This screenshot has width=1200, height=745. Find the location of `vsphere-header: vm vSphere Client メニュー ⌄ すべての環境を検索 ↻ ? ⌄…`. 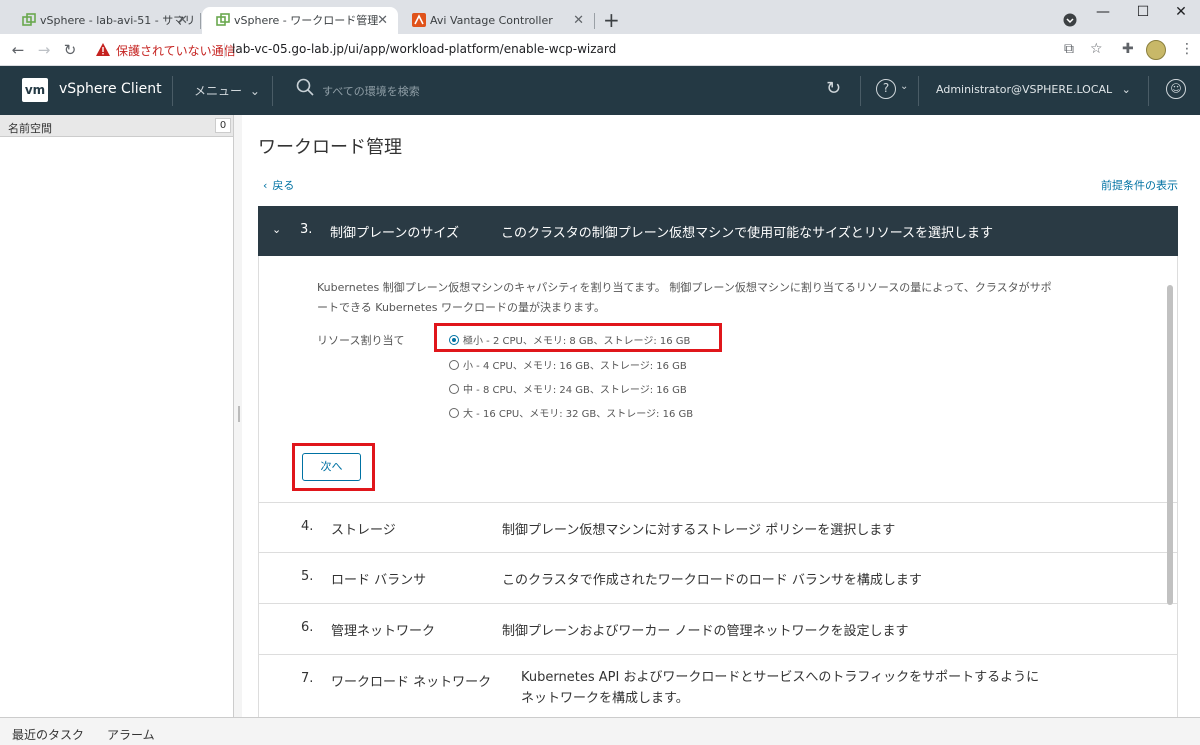

vsphere-header: vm vSphere Client メニュー ⌄ すべての環境を検索 ↻ ? ⌄… is located at coordinates (600, 90).